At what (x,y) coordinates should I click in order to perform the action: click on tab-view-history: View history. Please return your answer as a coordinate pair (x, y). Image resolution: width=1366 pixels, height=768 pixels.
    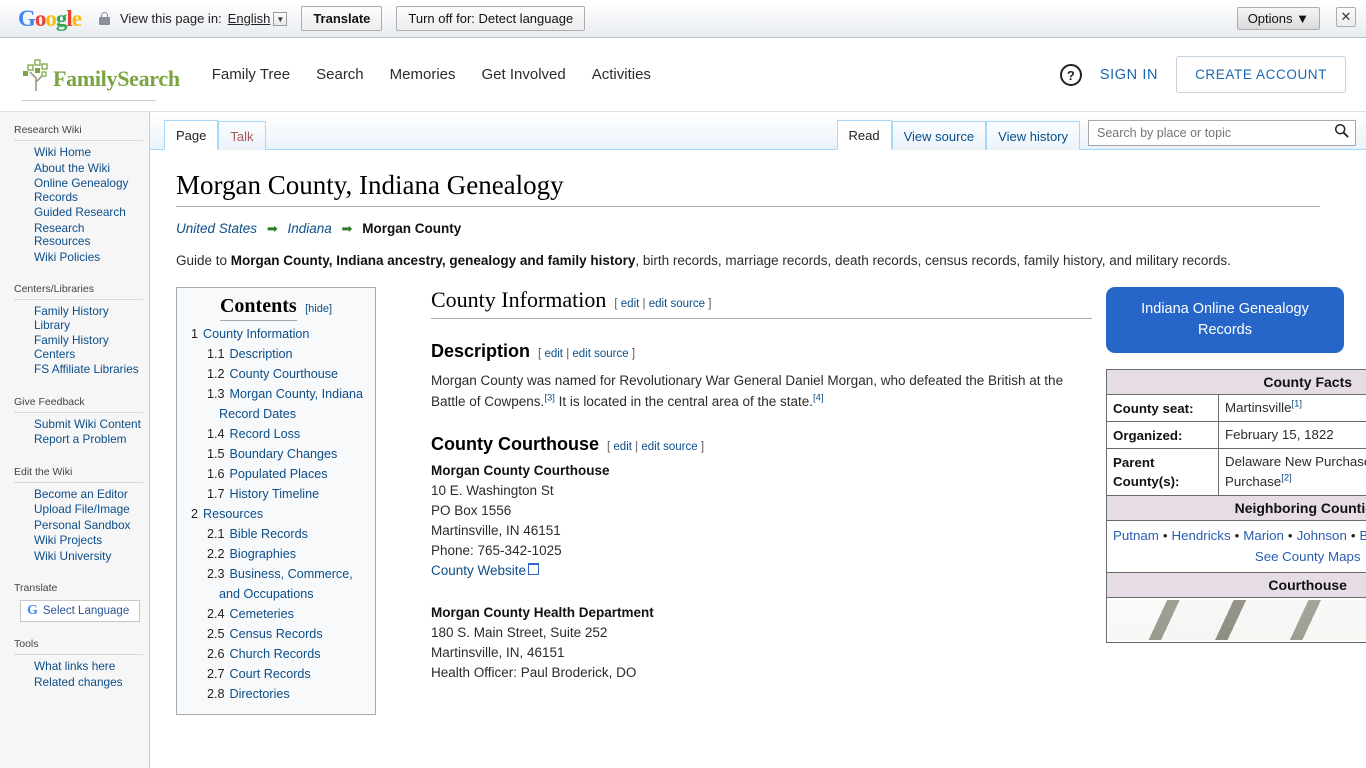
    Looking at the image, I should click on (1033, 135).